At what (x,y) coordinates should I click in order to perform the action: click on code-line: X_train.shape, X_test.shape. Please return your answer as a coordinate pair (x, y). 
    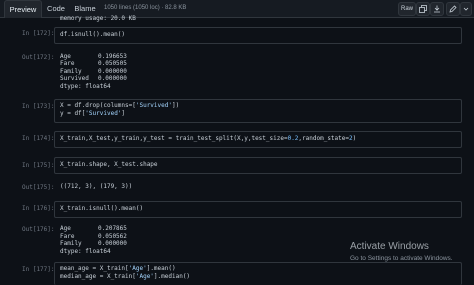
    Looking at the image, I should click on (109, 164).